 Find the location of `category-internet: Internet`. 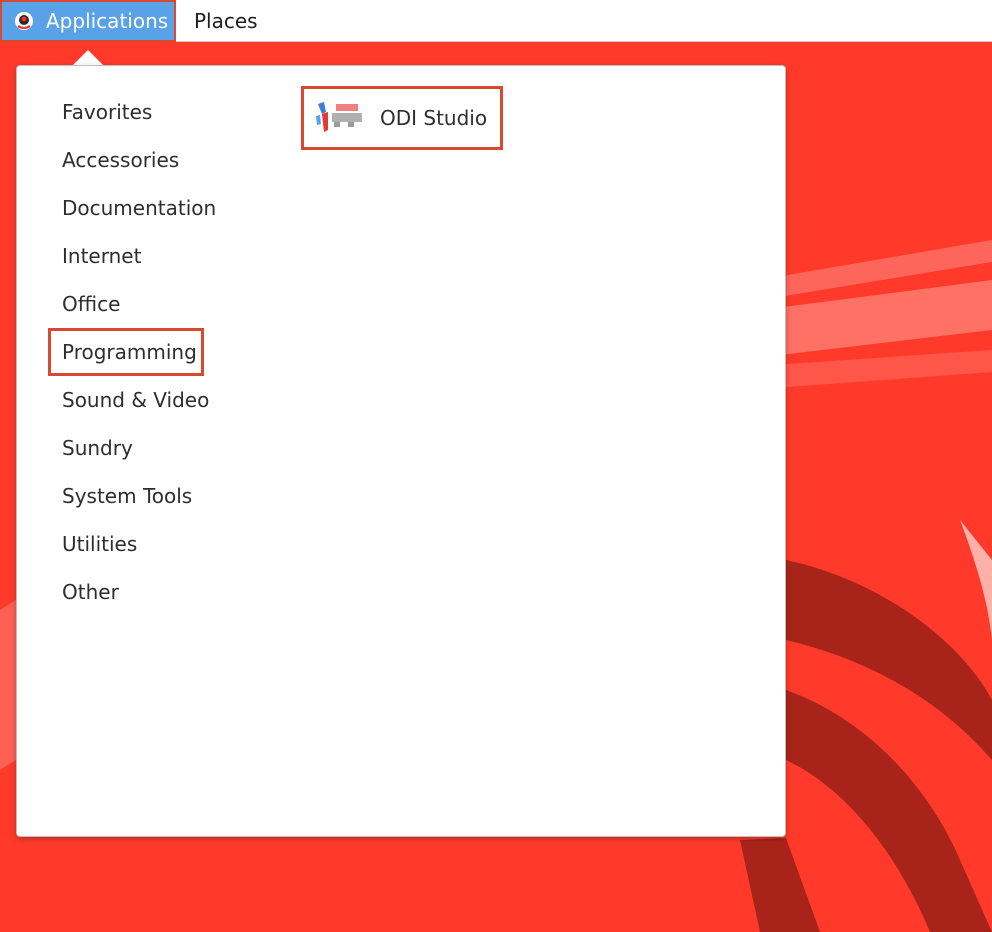

category-internet: Internet is located at coordinates (147, 256).